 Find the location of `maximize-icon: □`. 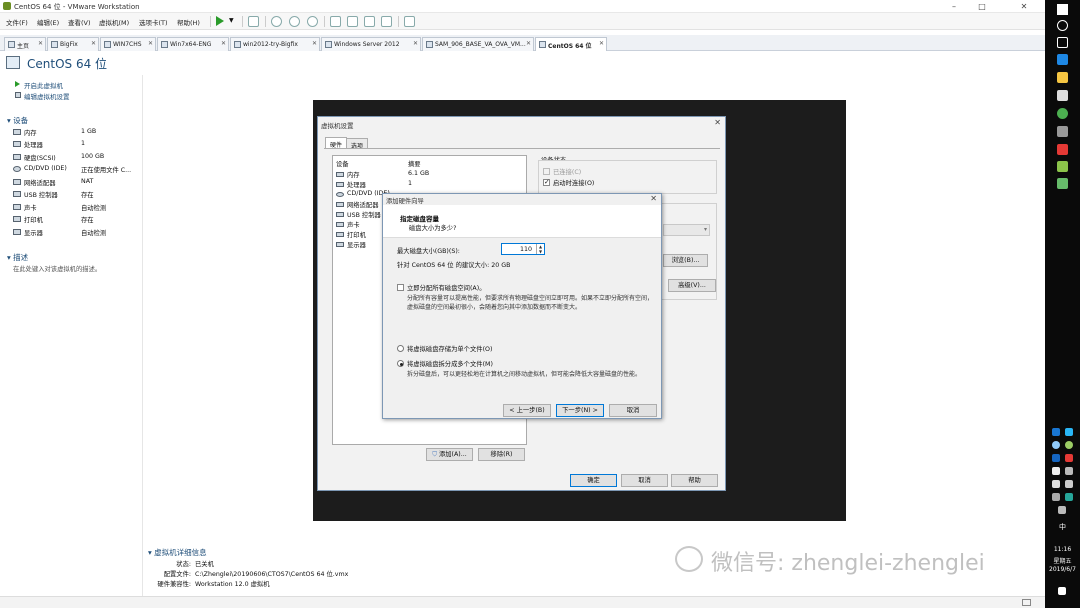

maximize-icon: □ is located at coordinates (982, 6).